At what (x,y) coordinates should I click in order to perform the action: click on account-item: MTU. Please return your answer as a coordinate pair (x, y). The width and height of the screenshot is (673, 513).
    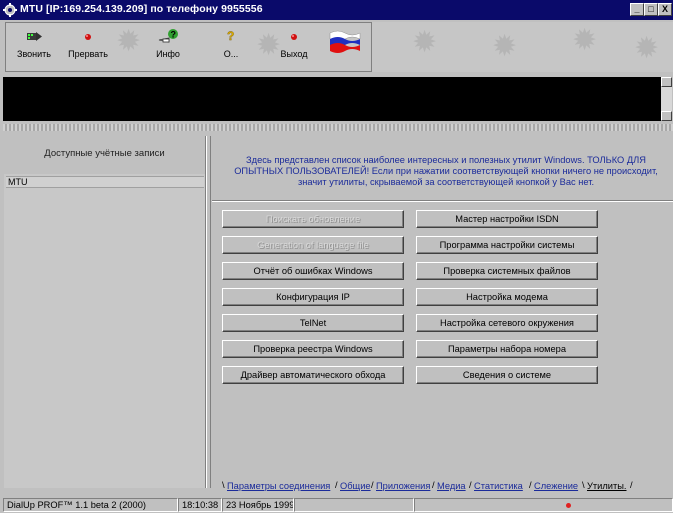
    Looking at the image, I should click on (105, 182).